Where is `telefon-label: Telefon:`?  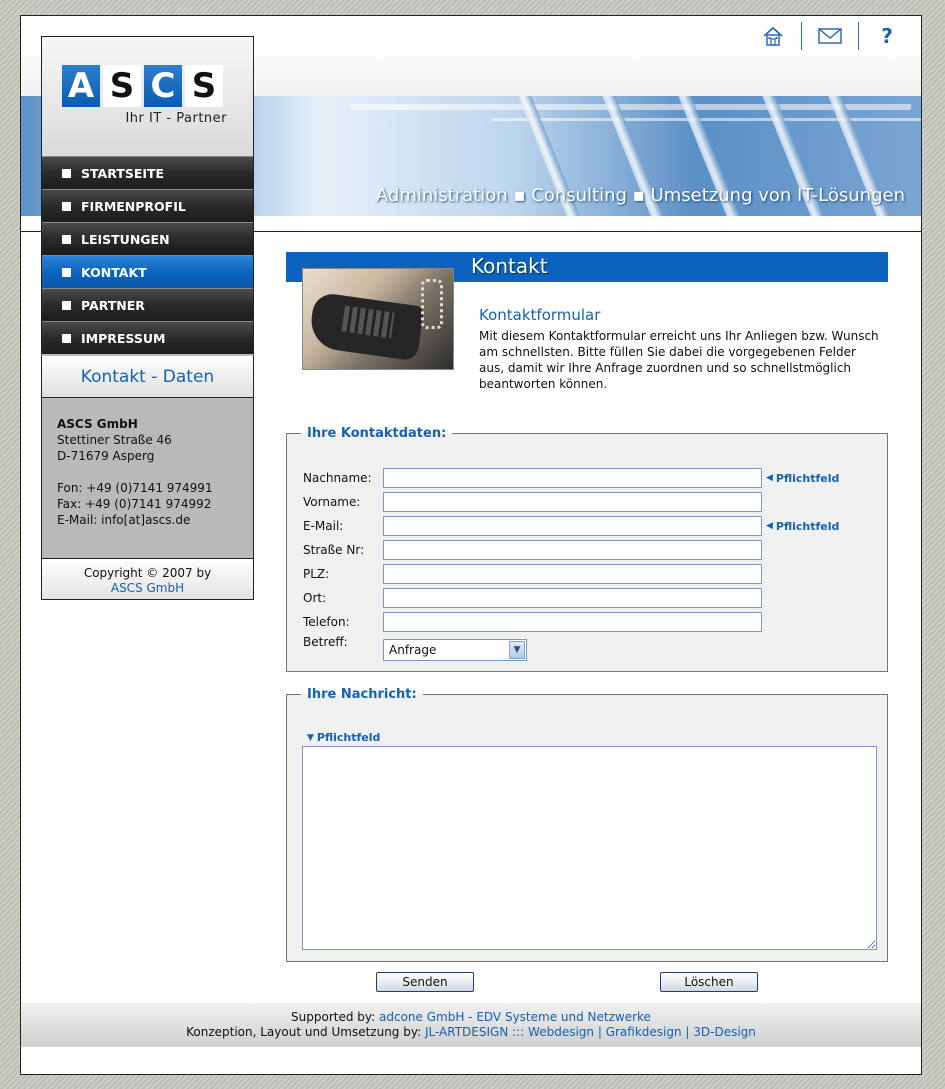 telefon-label: Telefon: is located at coordinates (326, 622).